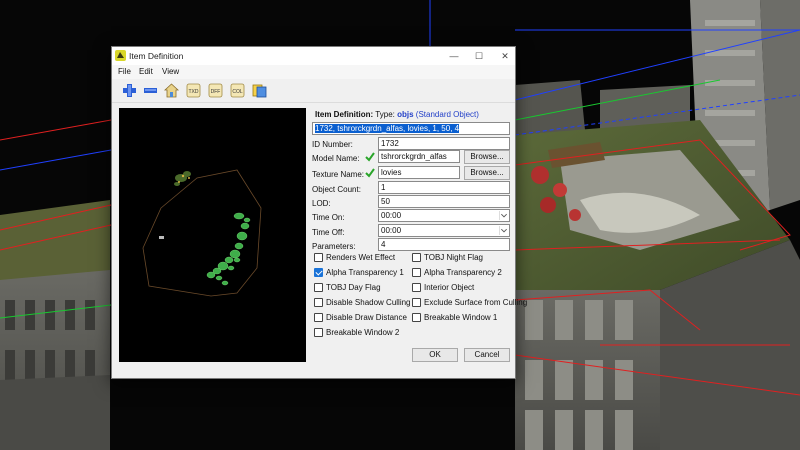 The image size is (800, 450). Describe the element at coordinates (202, 233) in the screenshot. I see `preview-render` at that location.